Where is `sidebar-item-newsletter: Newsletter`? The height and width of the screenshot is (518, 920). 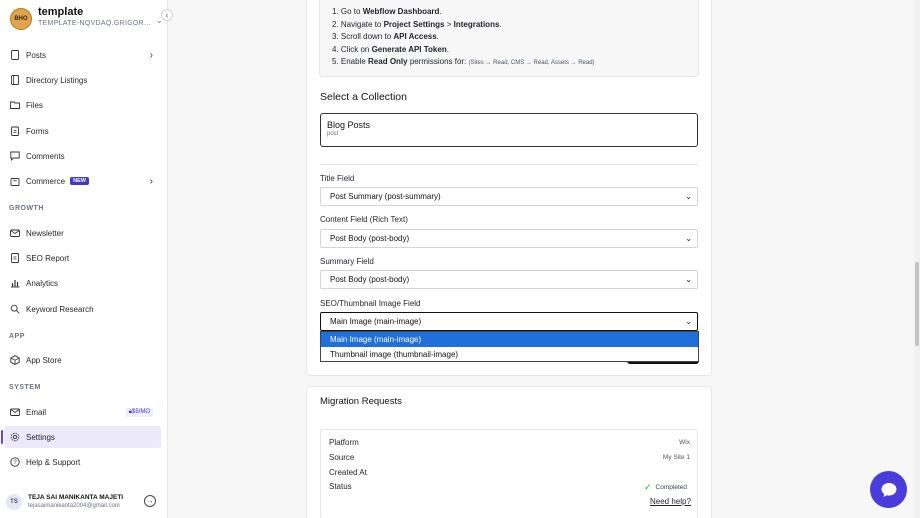 sidebar-item-newsletter: Newsletter is located at coordinates (82, 233).